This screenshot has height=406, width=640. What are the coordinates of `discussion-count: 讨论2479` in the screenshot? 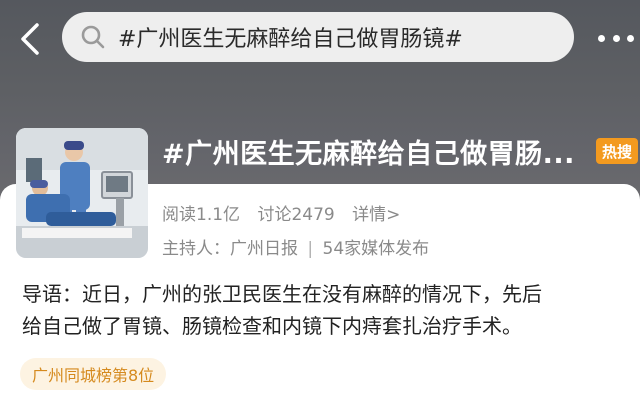 It's located at (296, 215).